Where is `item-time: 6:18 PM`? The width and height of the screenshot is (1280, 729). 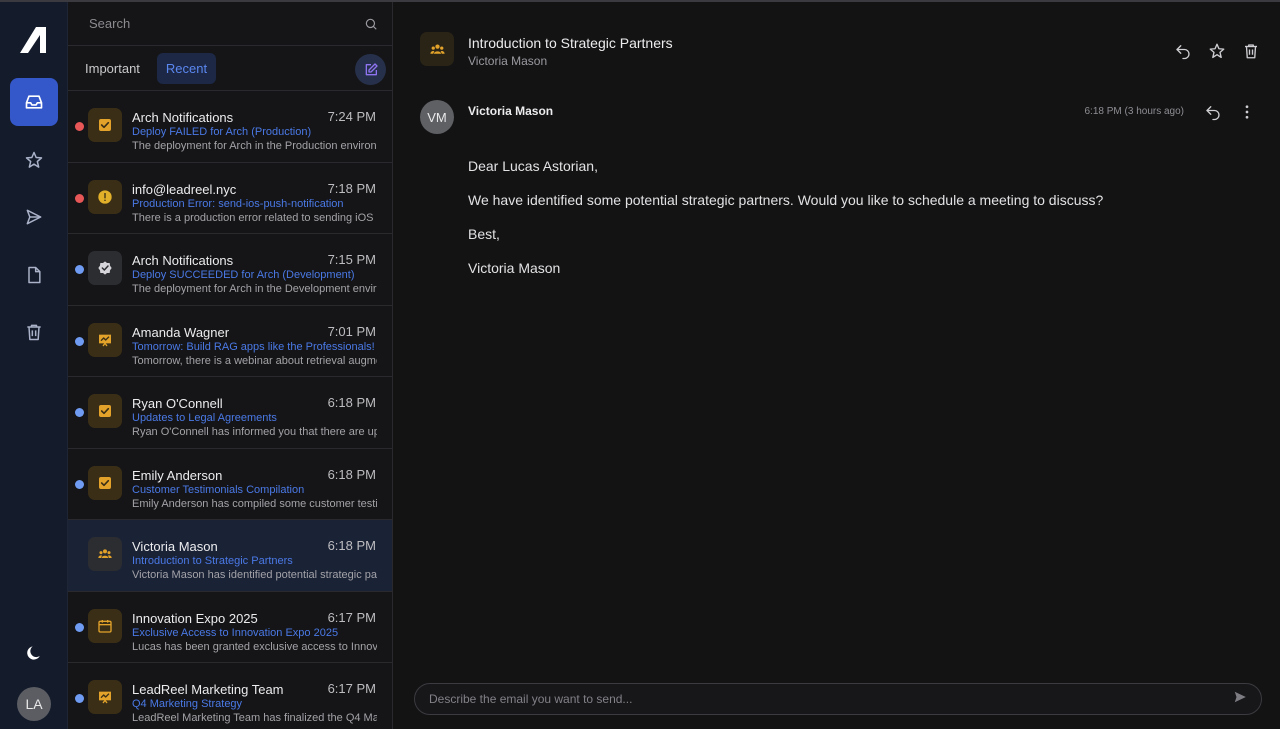 item-time: 6:18 PM is located at coordinates (351, 402).